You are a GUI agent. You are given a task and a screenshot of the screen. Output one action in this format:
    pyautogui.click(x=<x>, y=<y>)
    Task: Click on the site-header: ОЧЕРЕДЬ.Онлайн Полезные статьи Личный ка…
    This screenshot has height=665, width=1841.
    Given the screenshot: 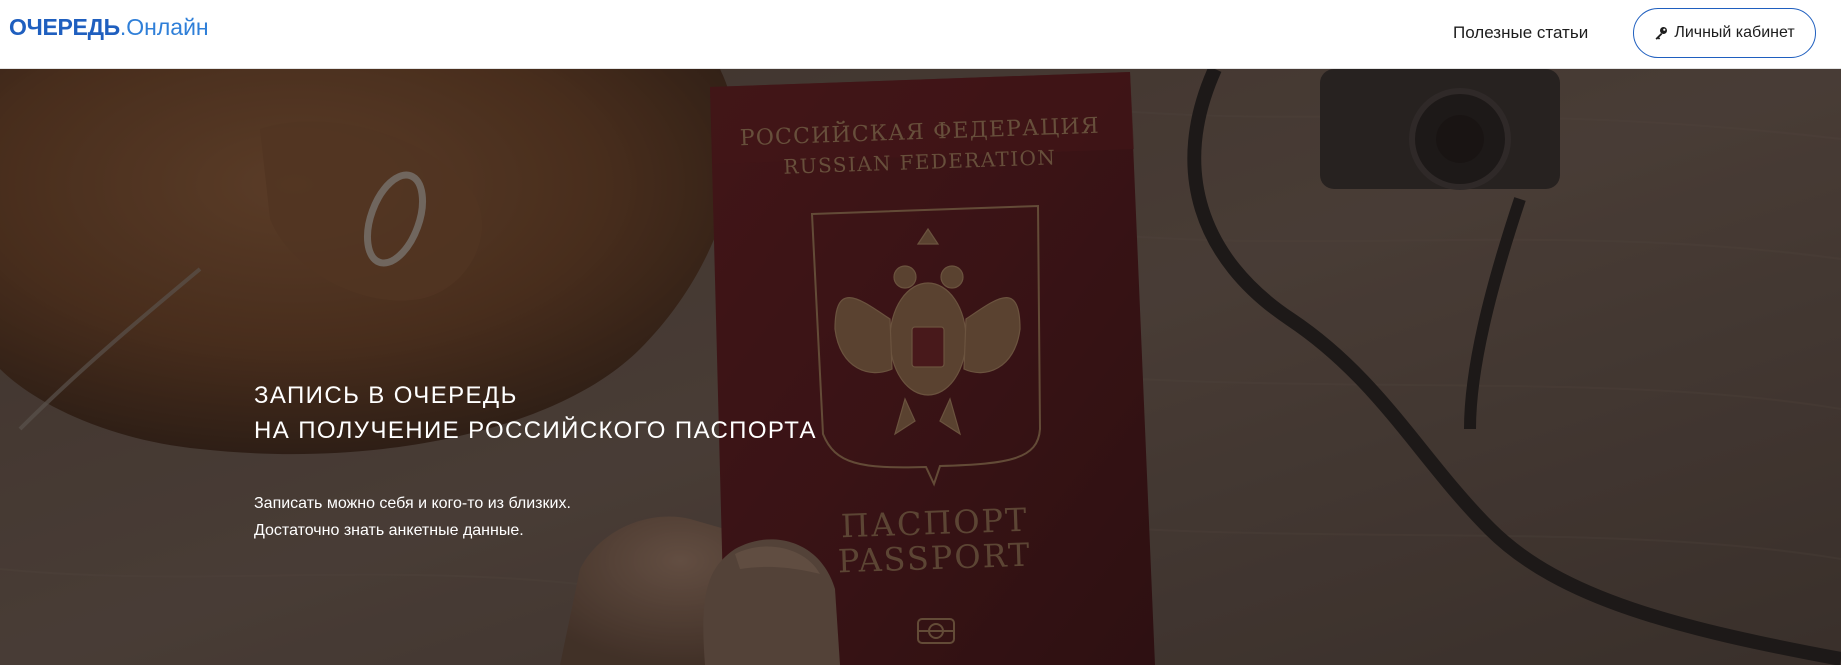 What is the action you would take?
    pyautogui.click(x=920, y=34)
    